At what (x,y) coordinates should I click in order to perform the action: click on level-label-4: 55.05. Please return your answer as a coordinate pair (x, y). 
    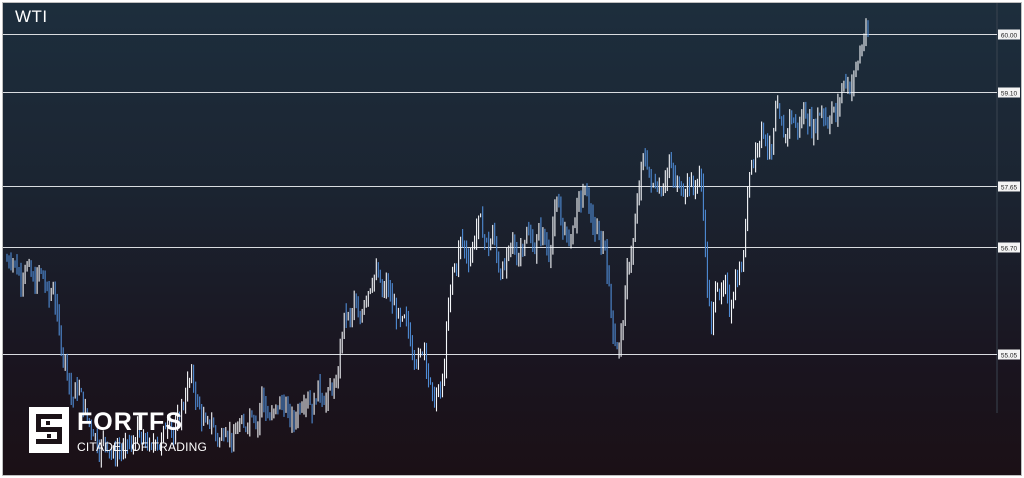
    Looking at the image, I should click on (1009, 356).